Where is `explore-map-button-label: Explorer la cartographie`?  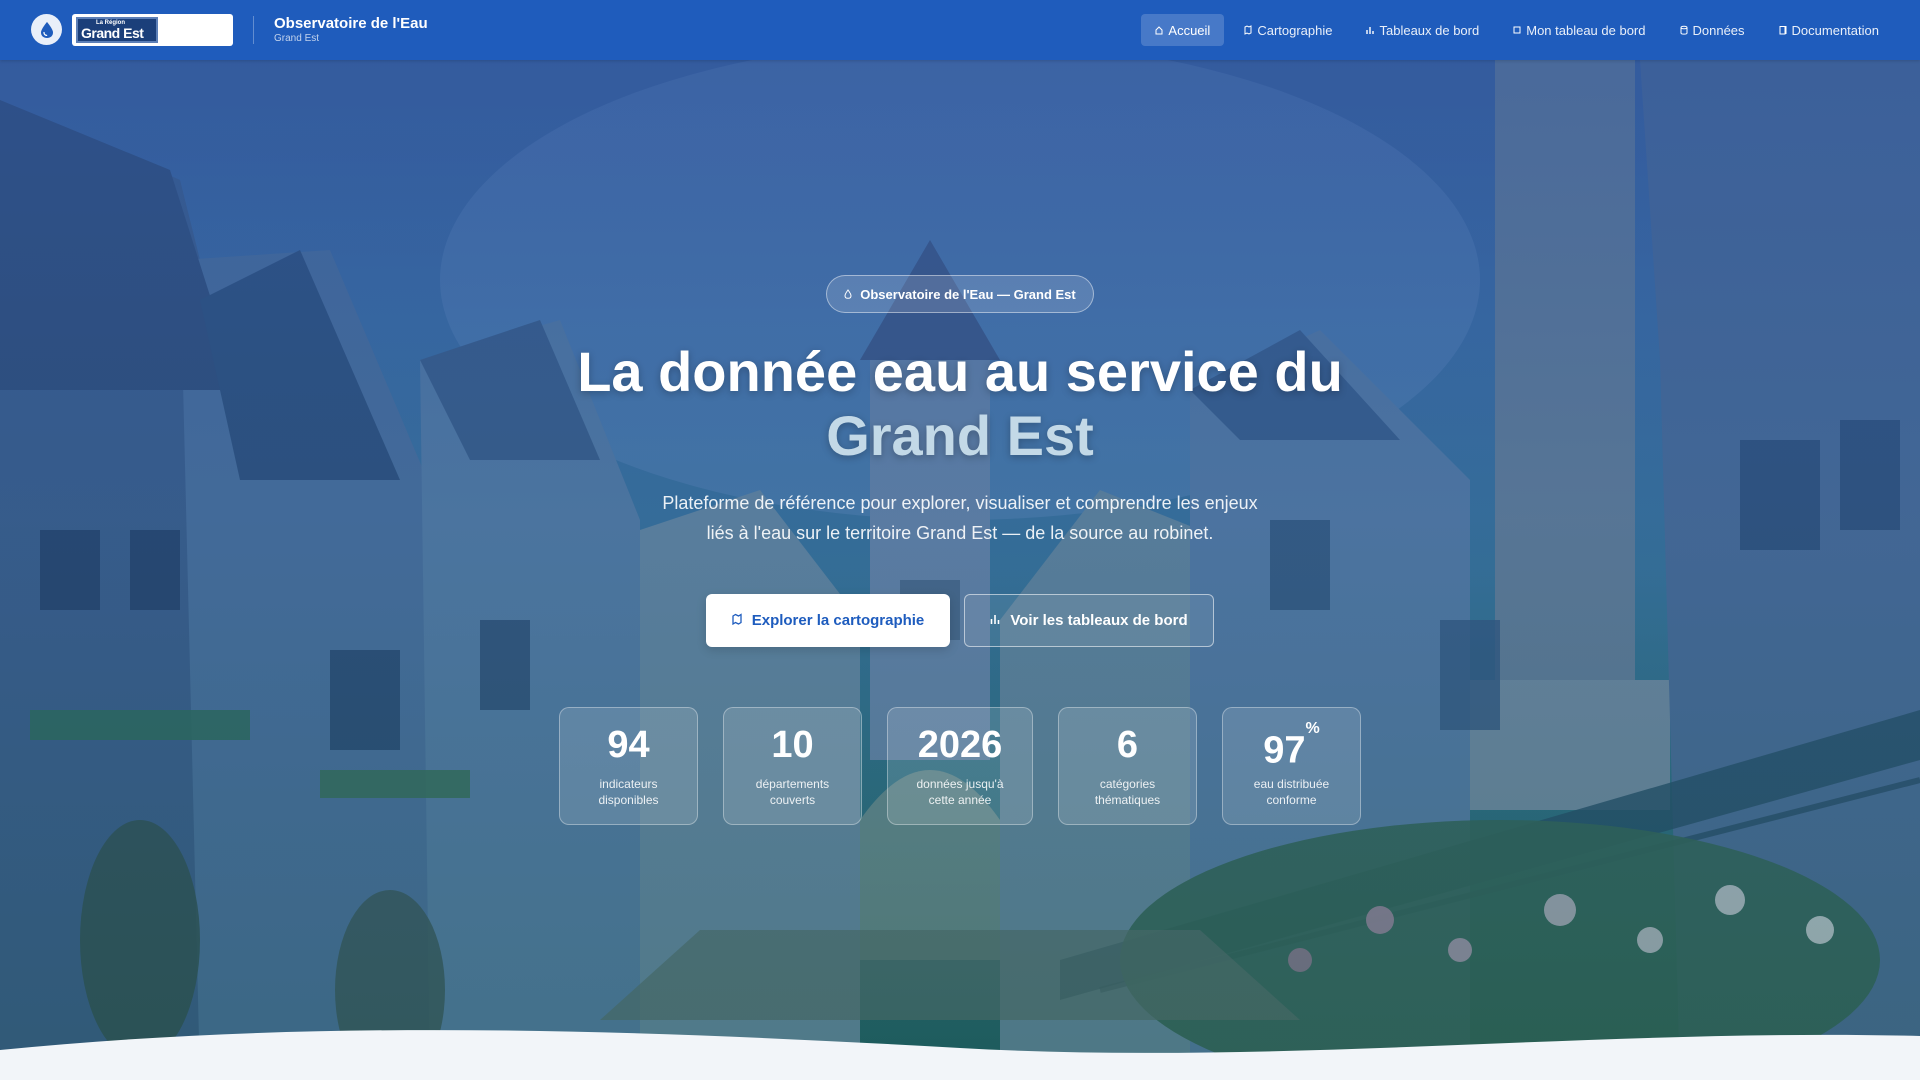
explore-map-button-label: Explorer la cartographie is located at coordinates (838, 620).